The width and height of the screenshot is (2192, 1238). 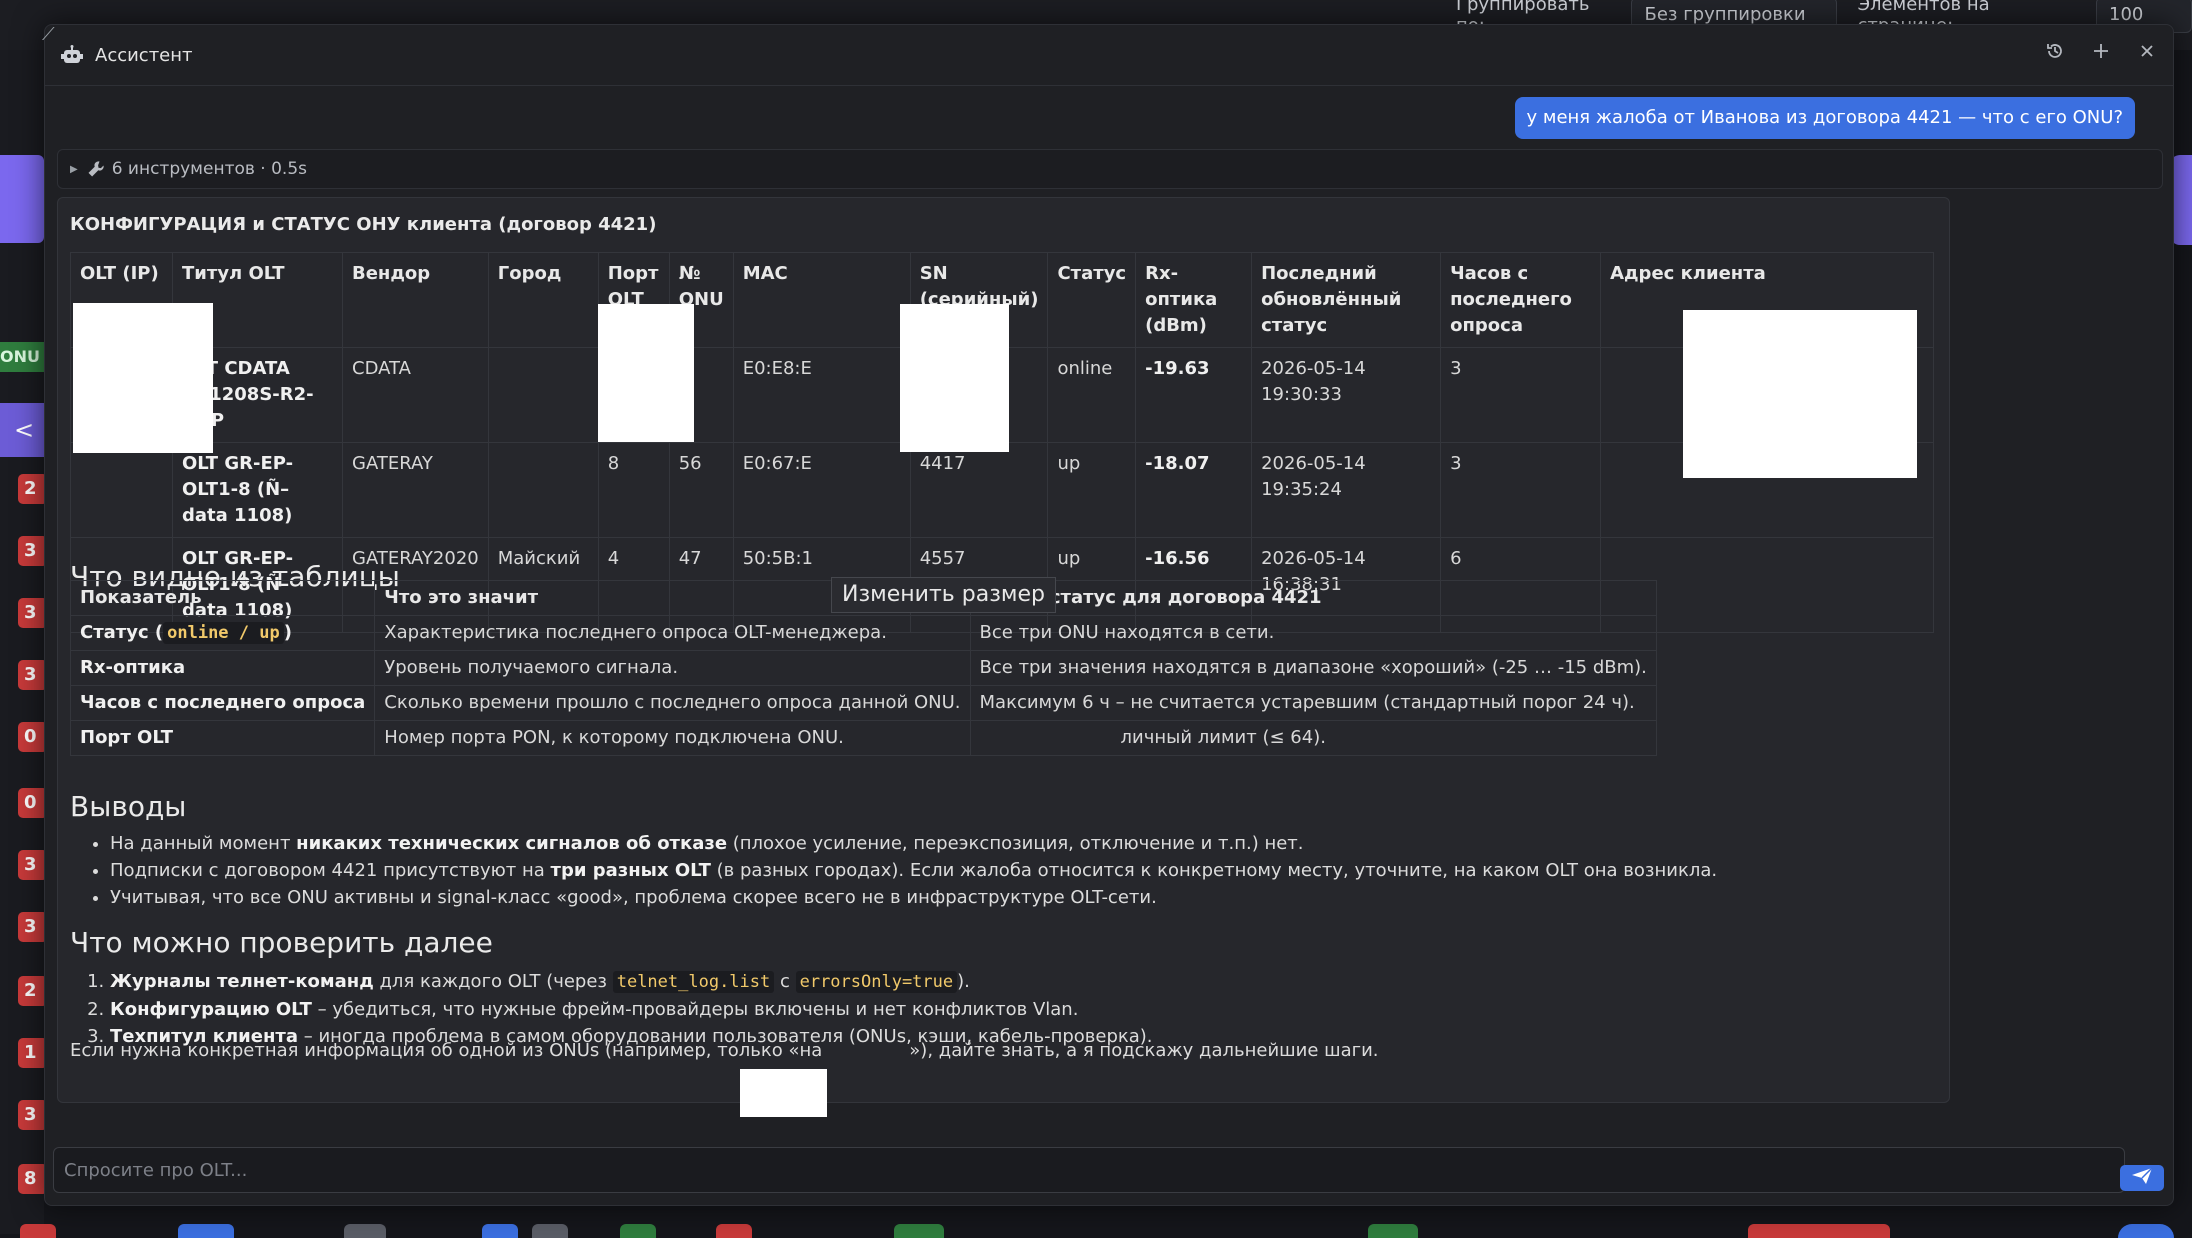 I want to click on column-header: Rx-оптика (dBm), so click(x=1194, y=300).